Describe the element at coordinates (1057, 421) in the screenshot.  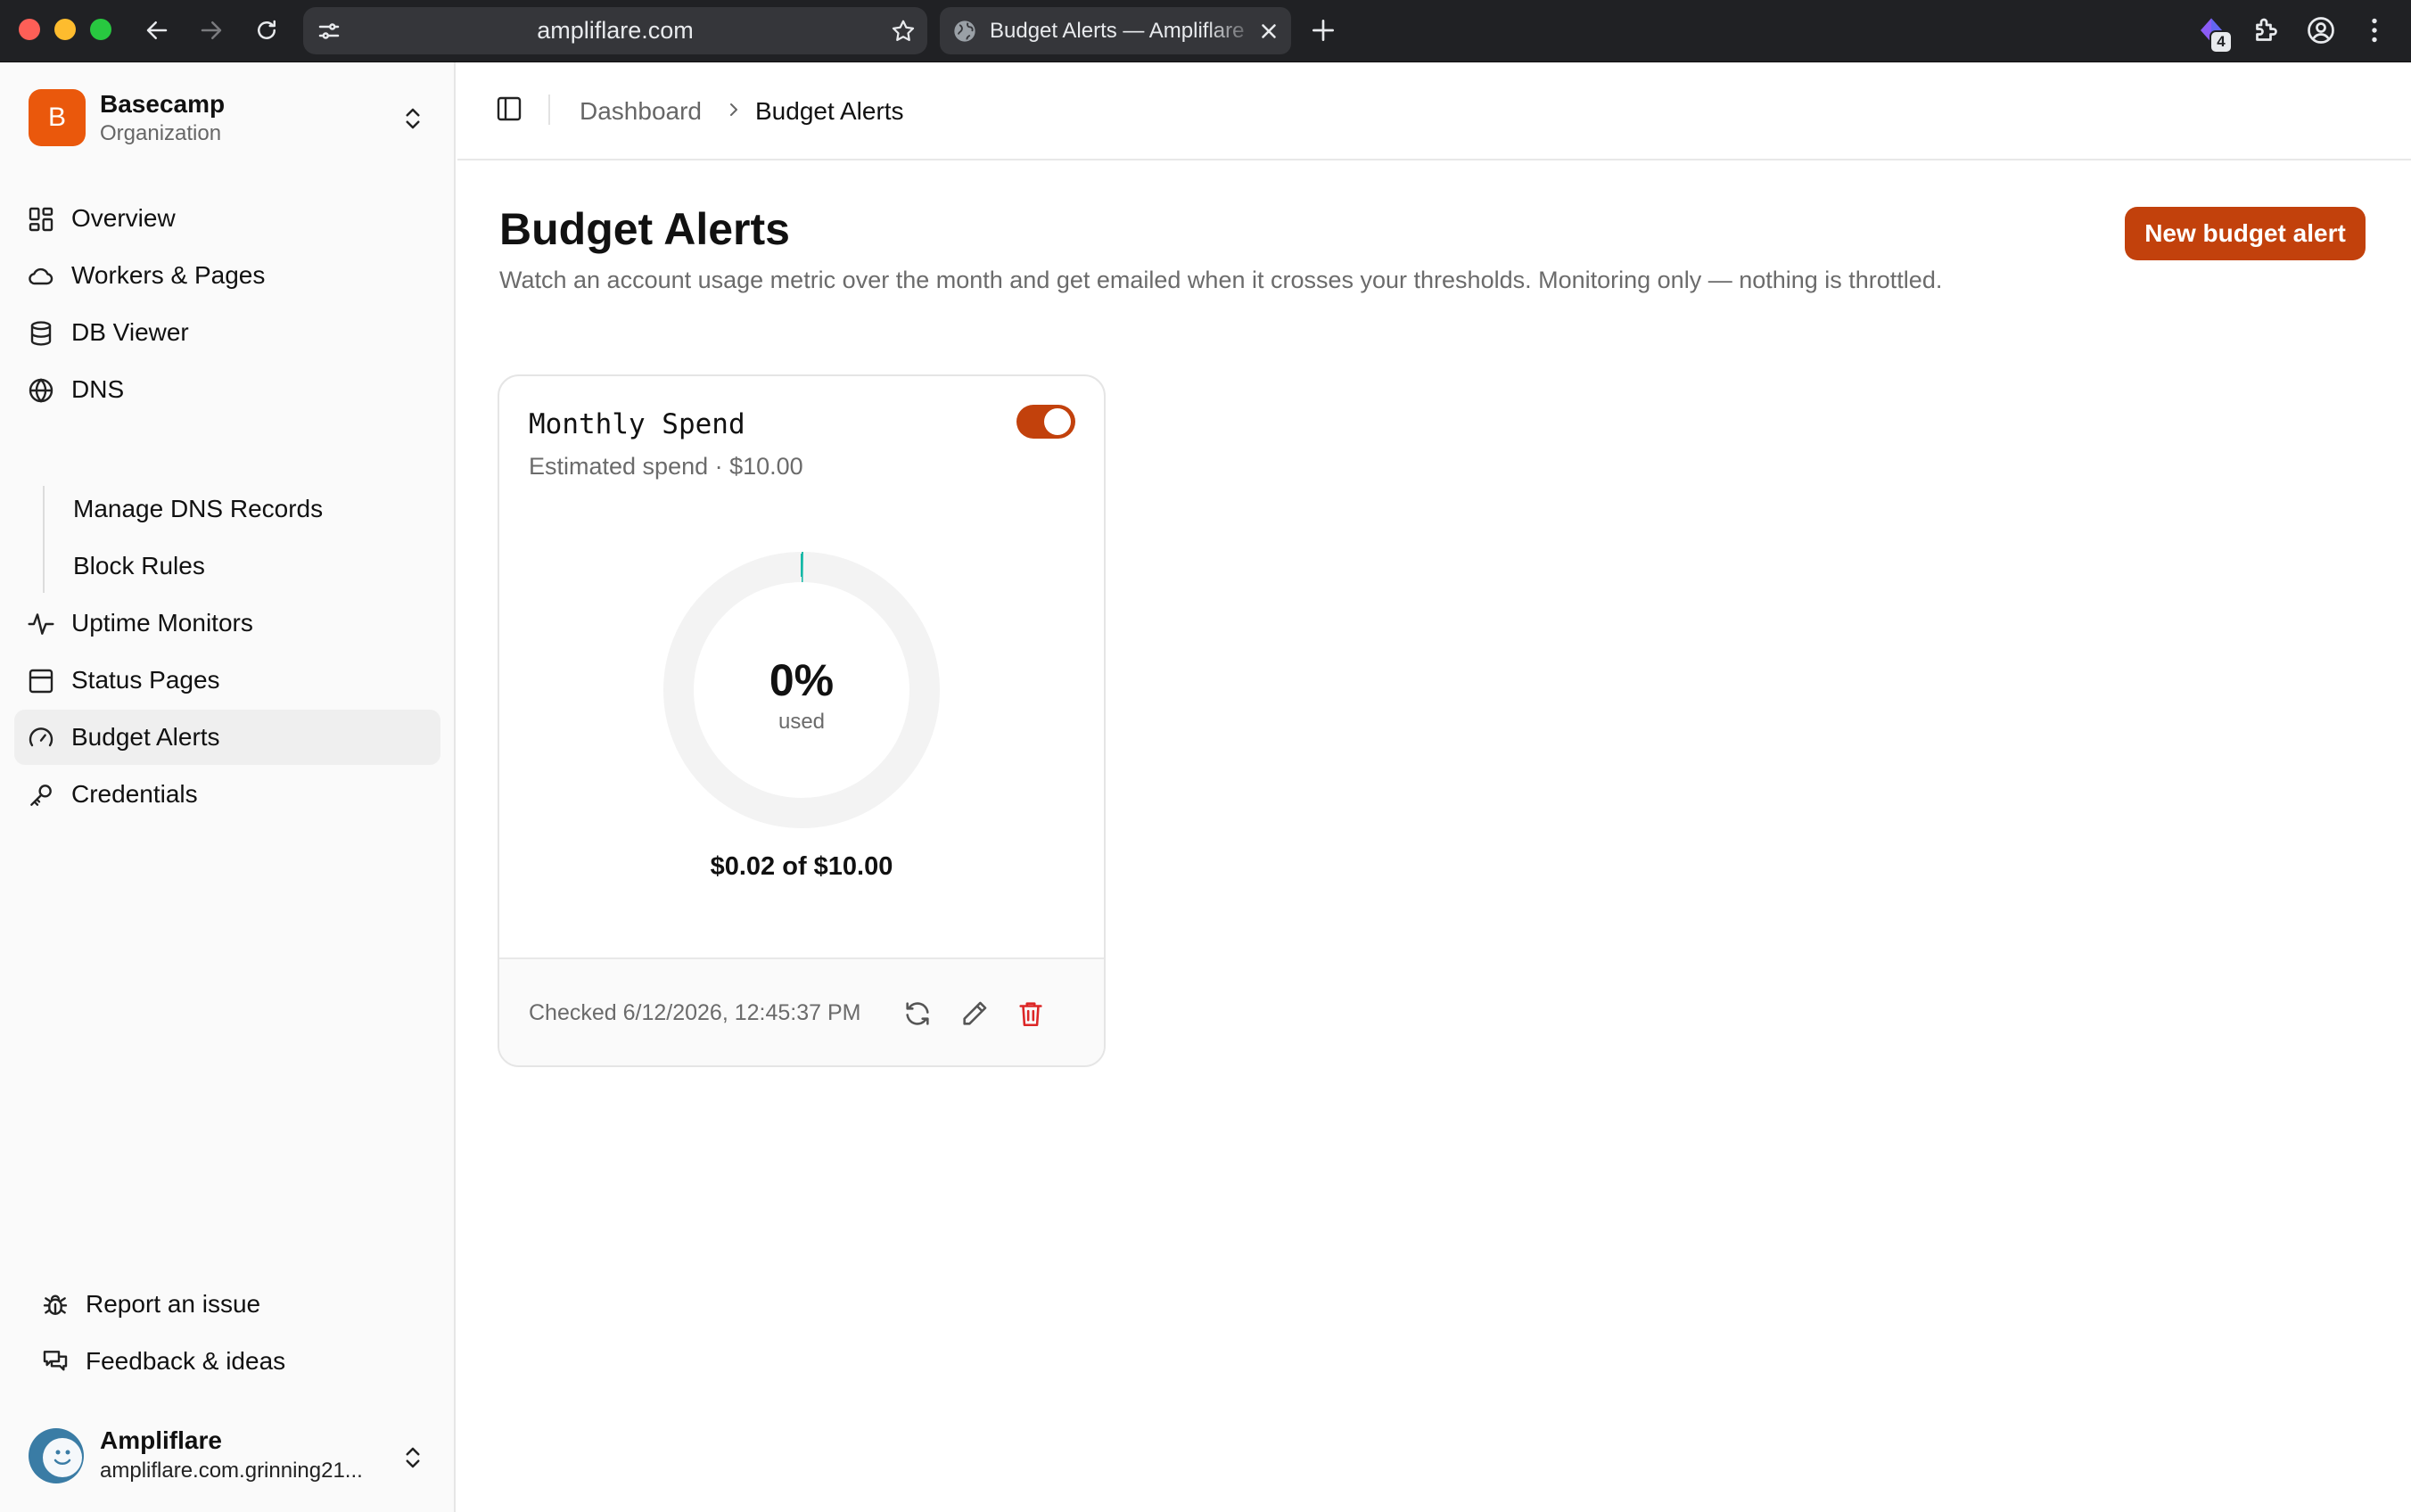
I see `toggle-knob` at that location.